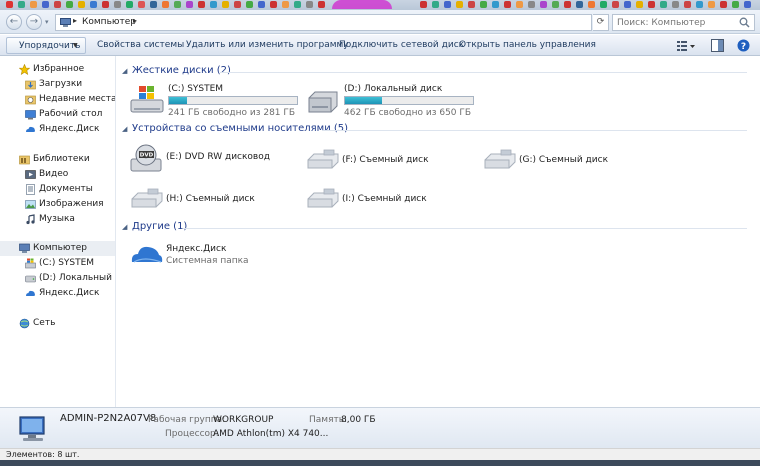 The width and height of the screenshot is (760, 466). Describe the element at coordinates (401, 45) in the screenshot. I see `map-network-drive-button: Подключить сетевой диск` at that location.